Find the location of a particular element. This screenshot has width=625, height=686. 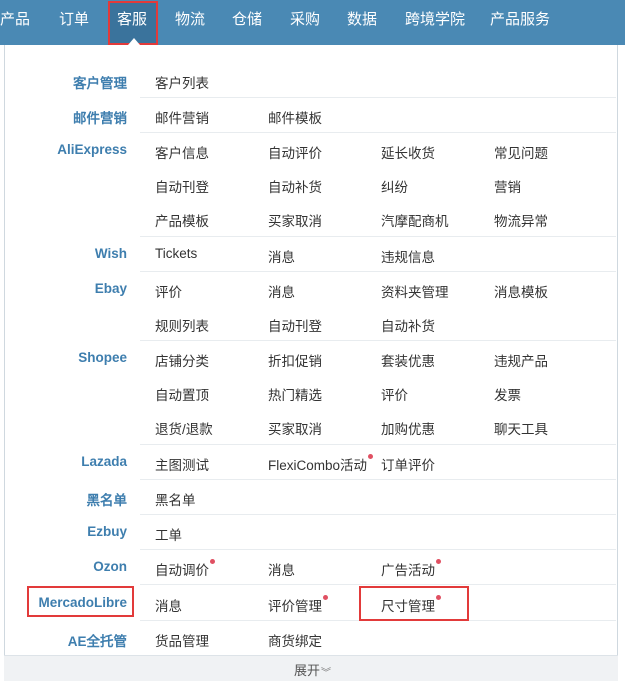

double-chevron-down-icon: ︾ is located at coordinates (326, 674).